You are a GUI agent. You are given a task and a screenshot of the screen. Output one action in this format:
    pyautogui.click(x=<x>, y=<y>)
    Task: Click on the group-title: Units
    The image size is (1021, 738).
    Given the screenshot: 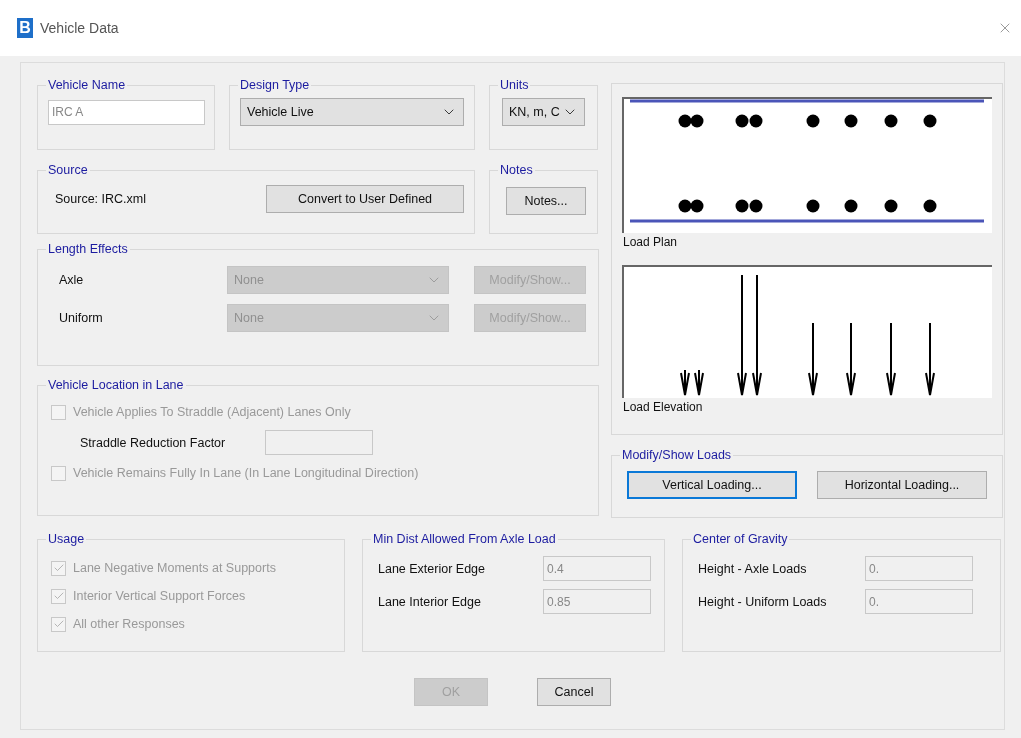 What is the action you would take?
    pyautogui.click(x=514, y=85)
    